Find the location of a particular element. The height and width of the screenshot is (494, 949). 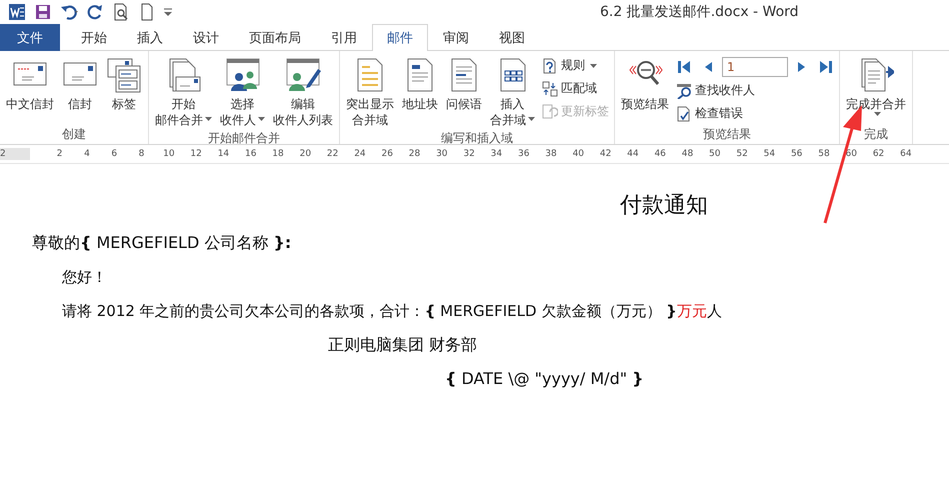

ribbon-button: 编辑 收件人列表 is located at coordinates (303, 92).